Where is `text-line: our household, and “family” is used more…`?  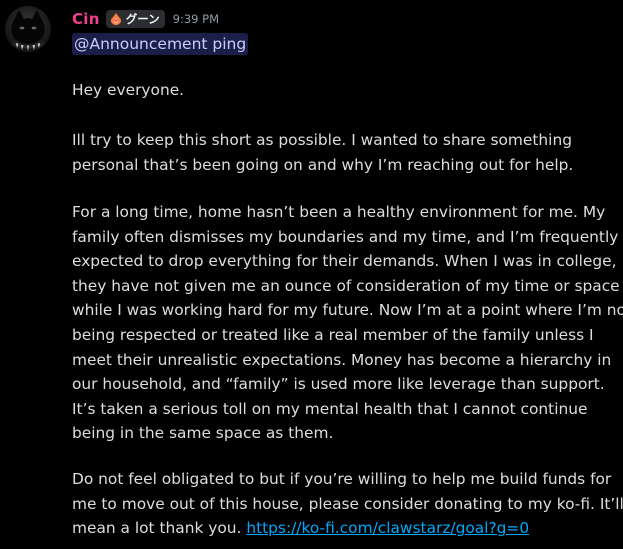 text-line: our household, and “family” is used more… is located at coordinates (338, 384).